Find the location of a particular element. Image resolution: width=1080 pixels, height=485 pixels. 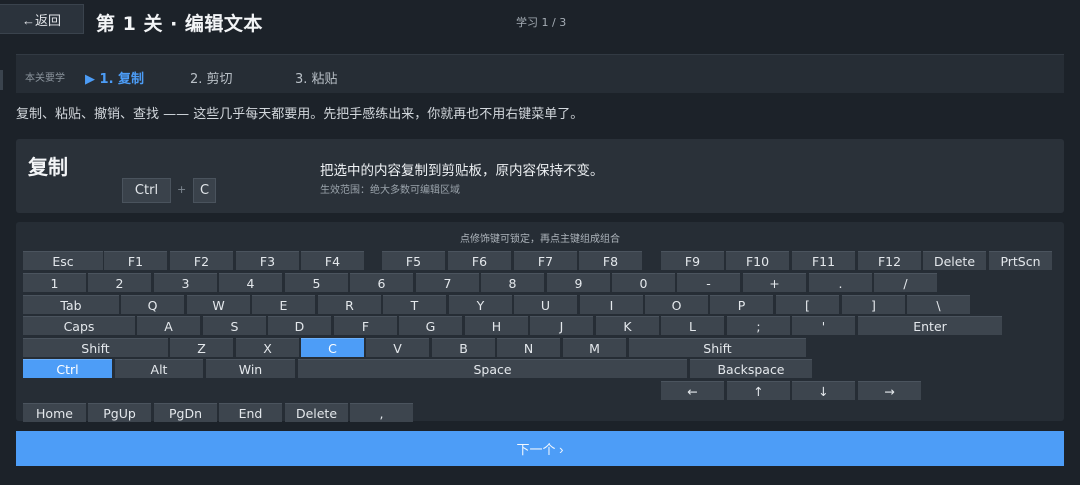

key-s: S is located at coordinates (234, 325).